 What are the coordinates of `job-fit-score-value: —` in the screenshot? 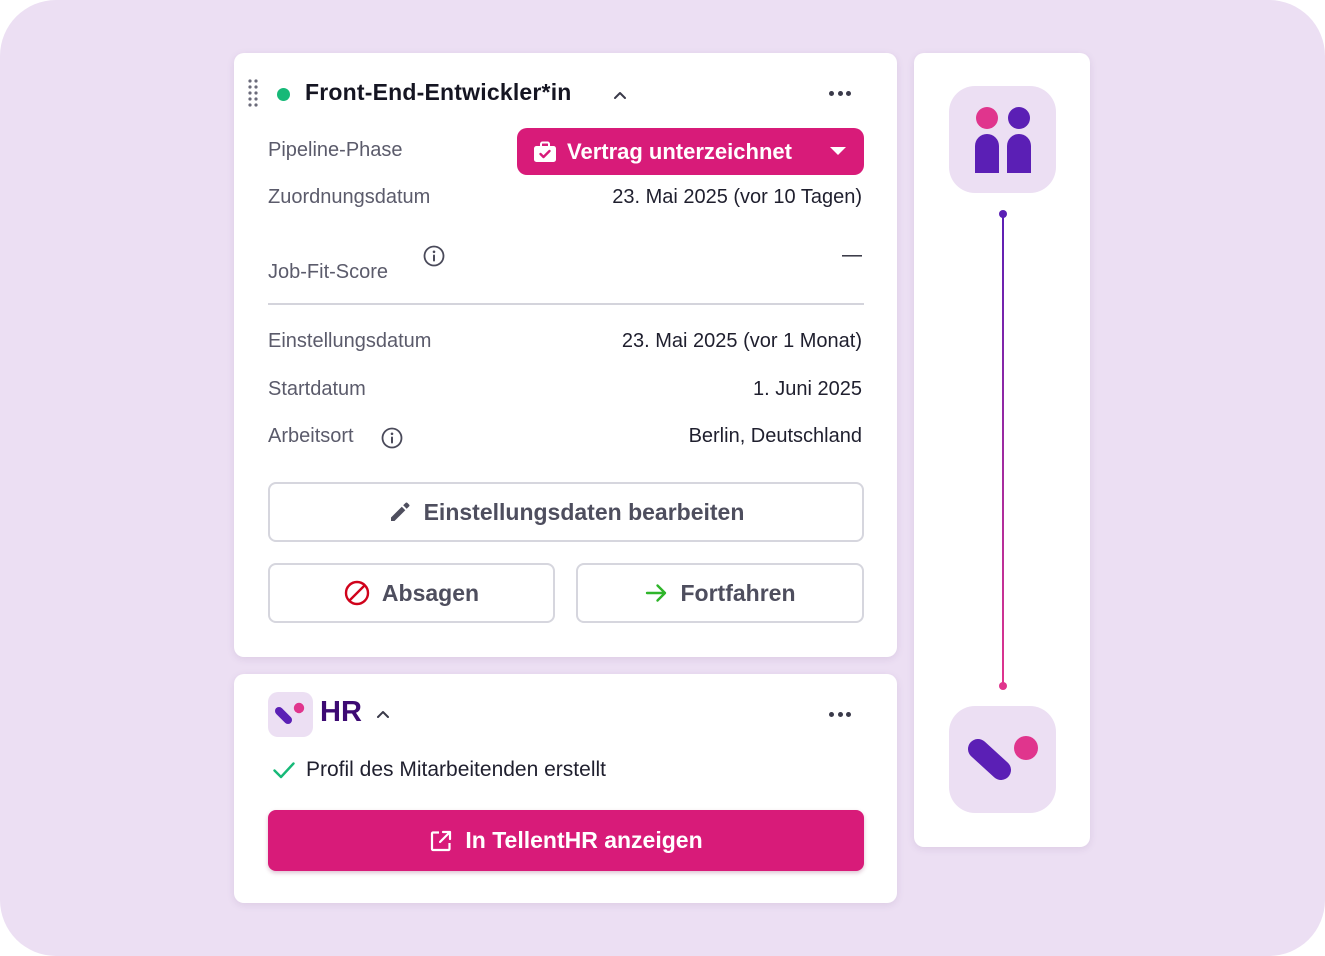 It's located at (852, 255).